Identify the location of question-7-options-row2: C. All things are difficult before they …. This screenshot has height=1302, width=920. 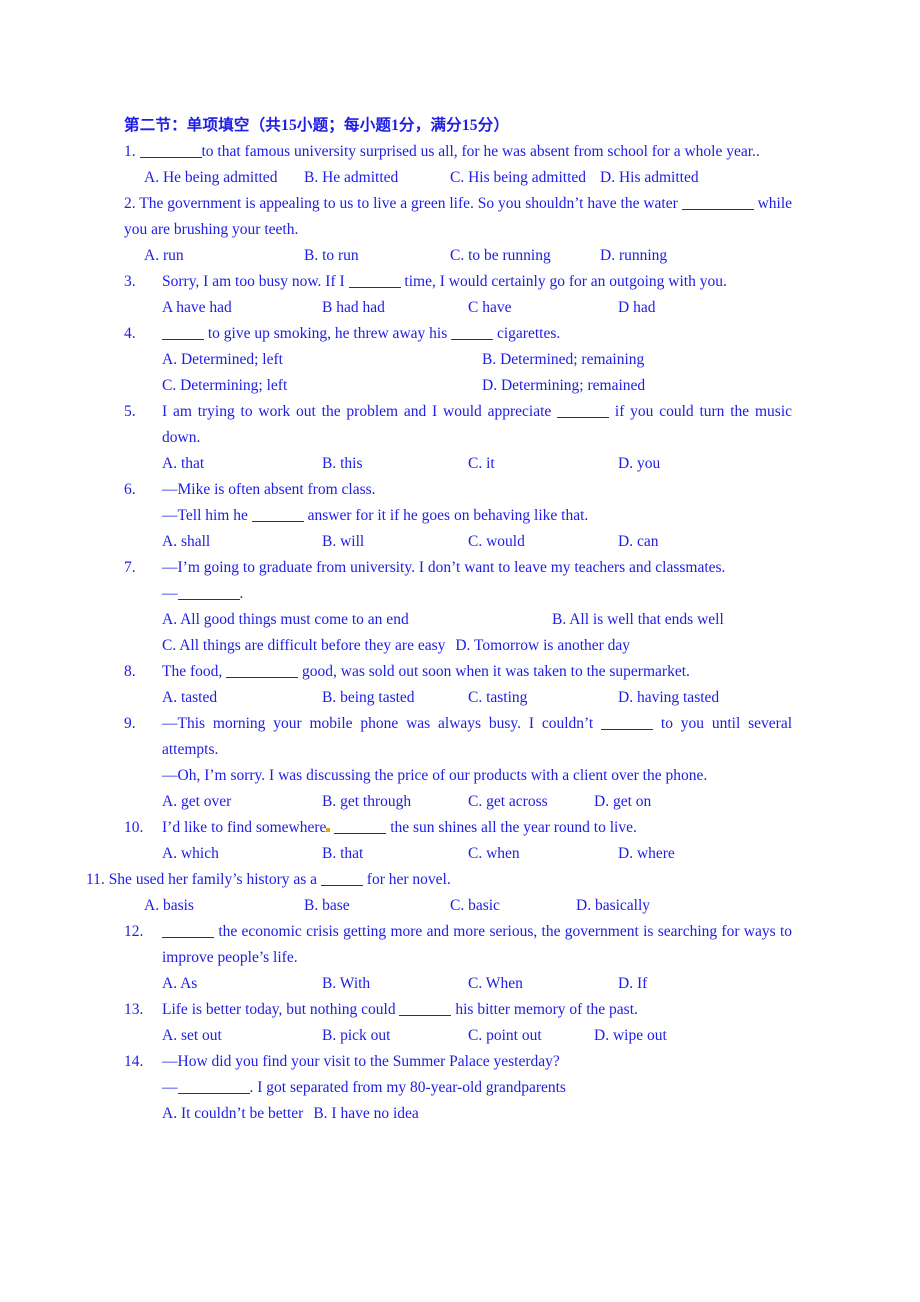
(458, 646).